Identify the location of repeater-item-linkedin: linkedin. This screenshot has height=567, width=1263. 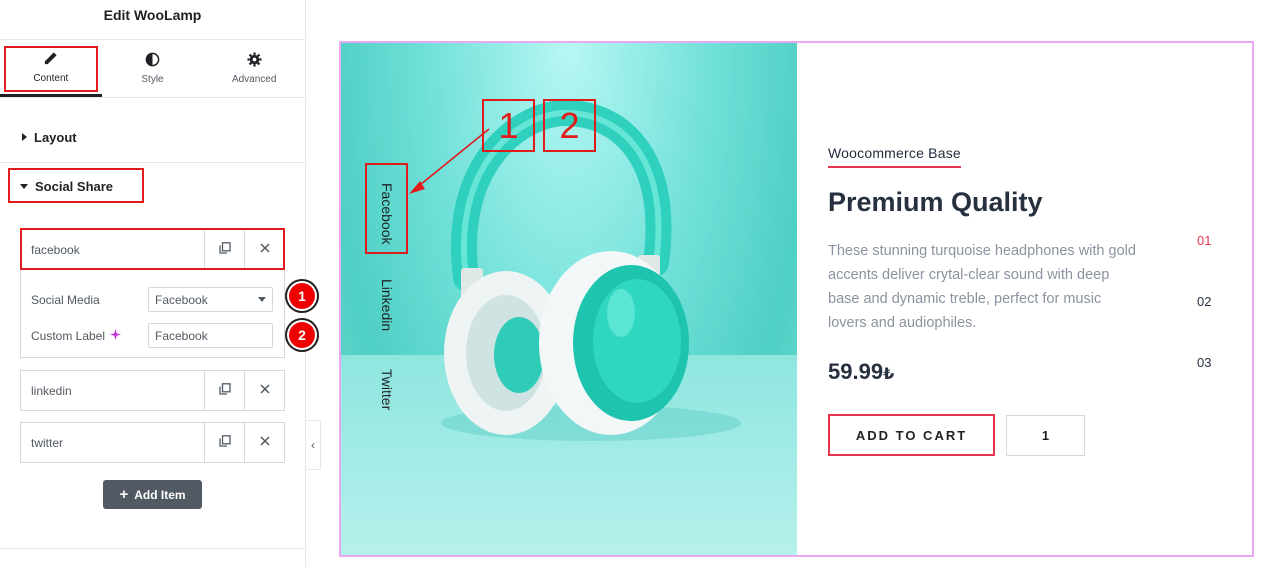
(152, 390).